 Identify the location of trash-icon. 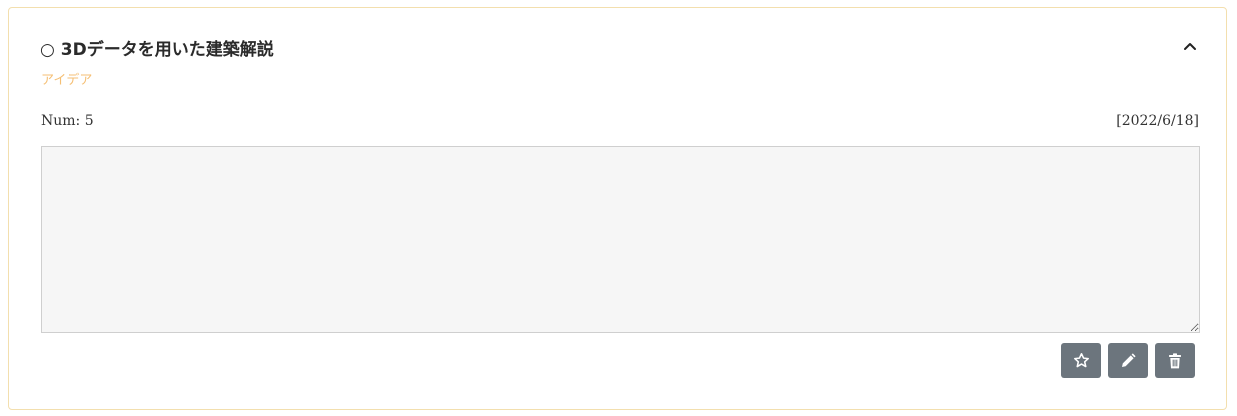
(1175, 360).